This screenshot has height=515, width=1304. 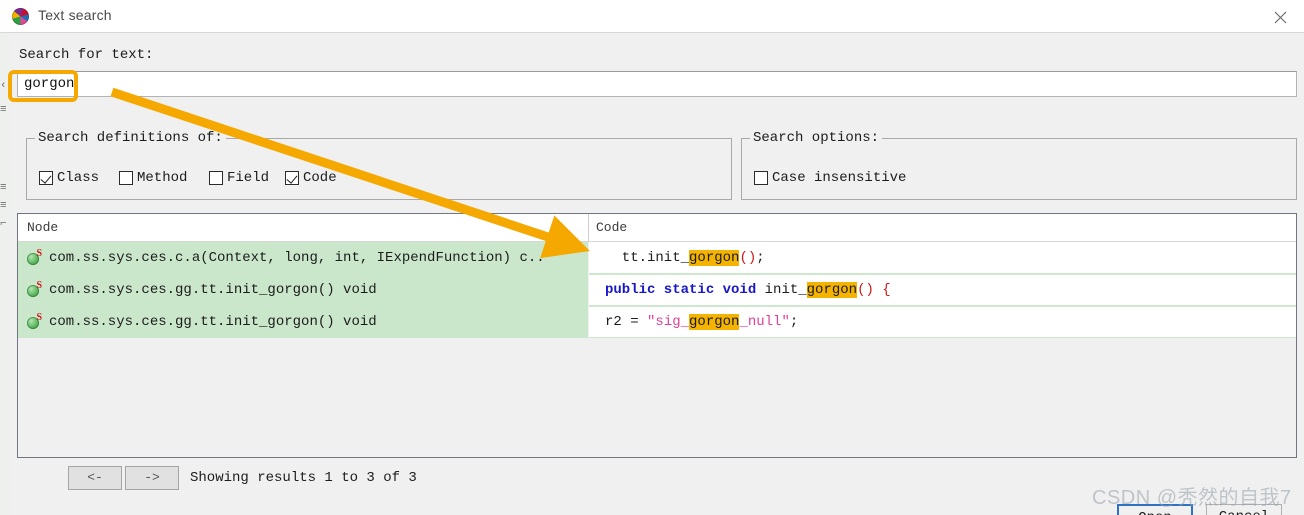 I want to click on checkbox-method-box, so click(x=126, y=178).